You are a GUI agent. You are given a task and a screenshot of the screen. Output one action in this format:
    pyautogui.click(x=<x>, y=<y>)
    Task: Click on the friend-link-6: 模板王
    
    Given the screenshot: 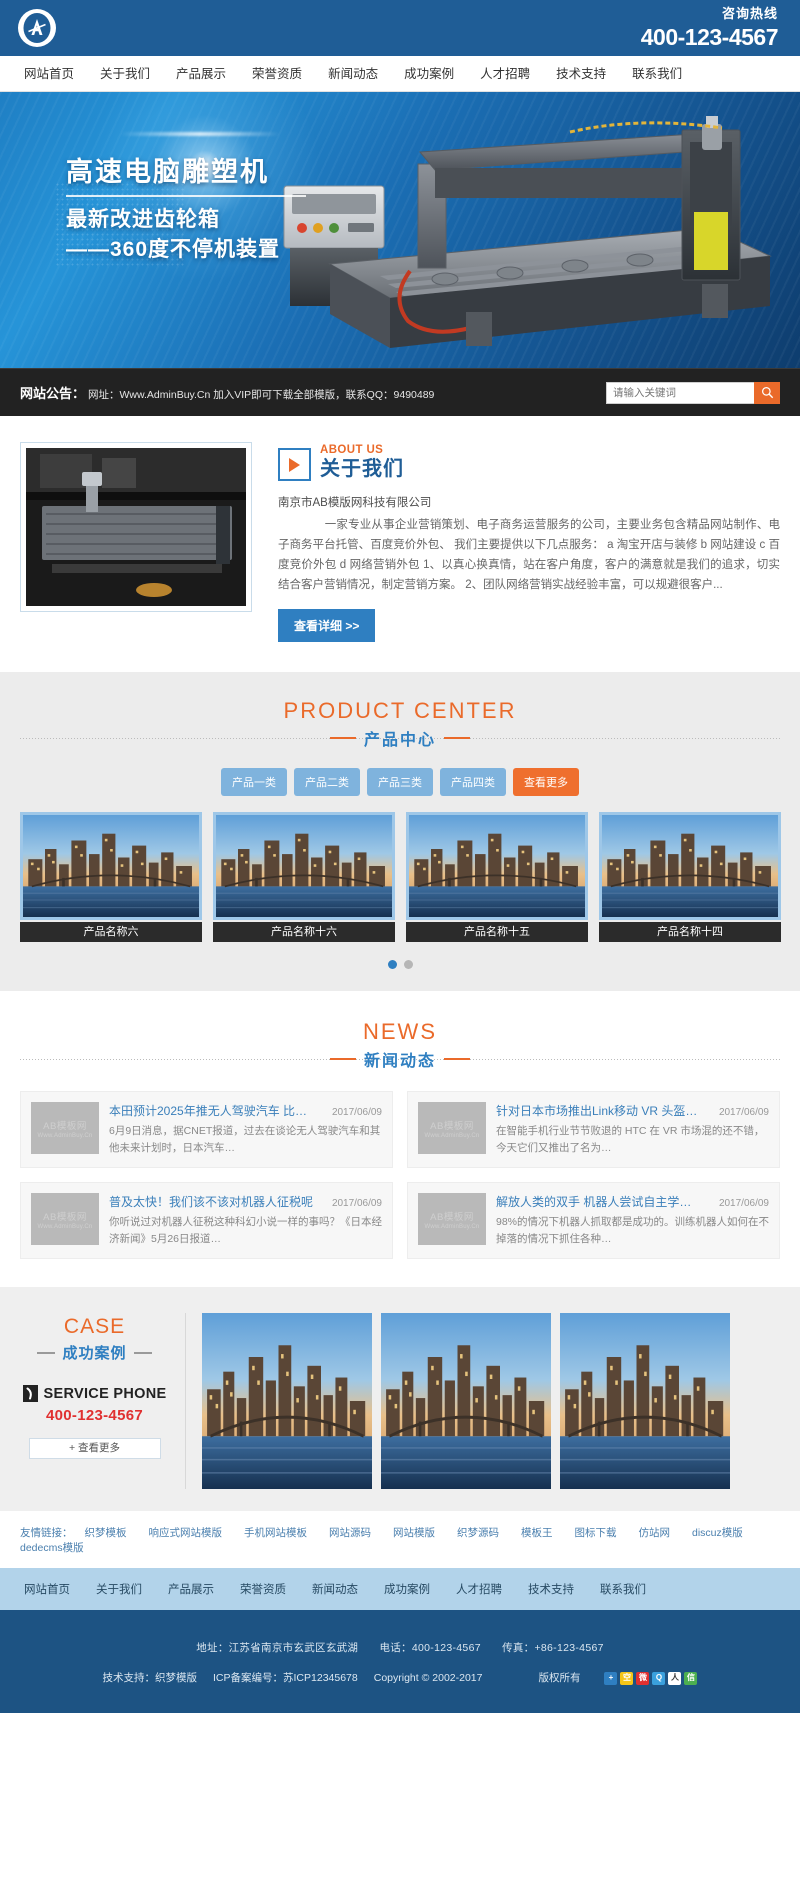 What is the action you would take?
    pyautogui.click(x=537, y=1532)
    